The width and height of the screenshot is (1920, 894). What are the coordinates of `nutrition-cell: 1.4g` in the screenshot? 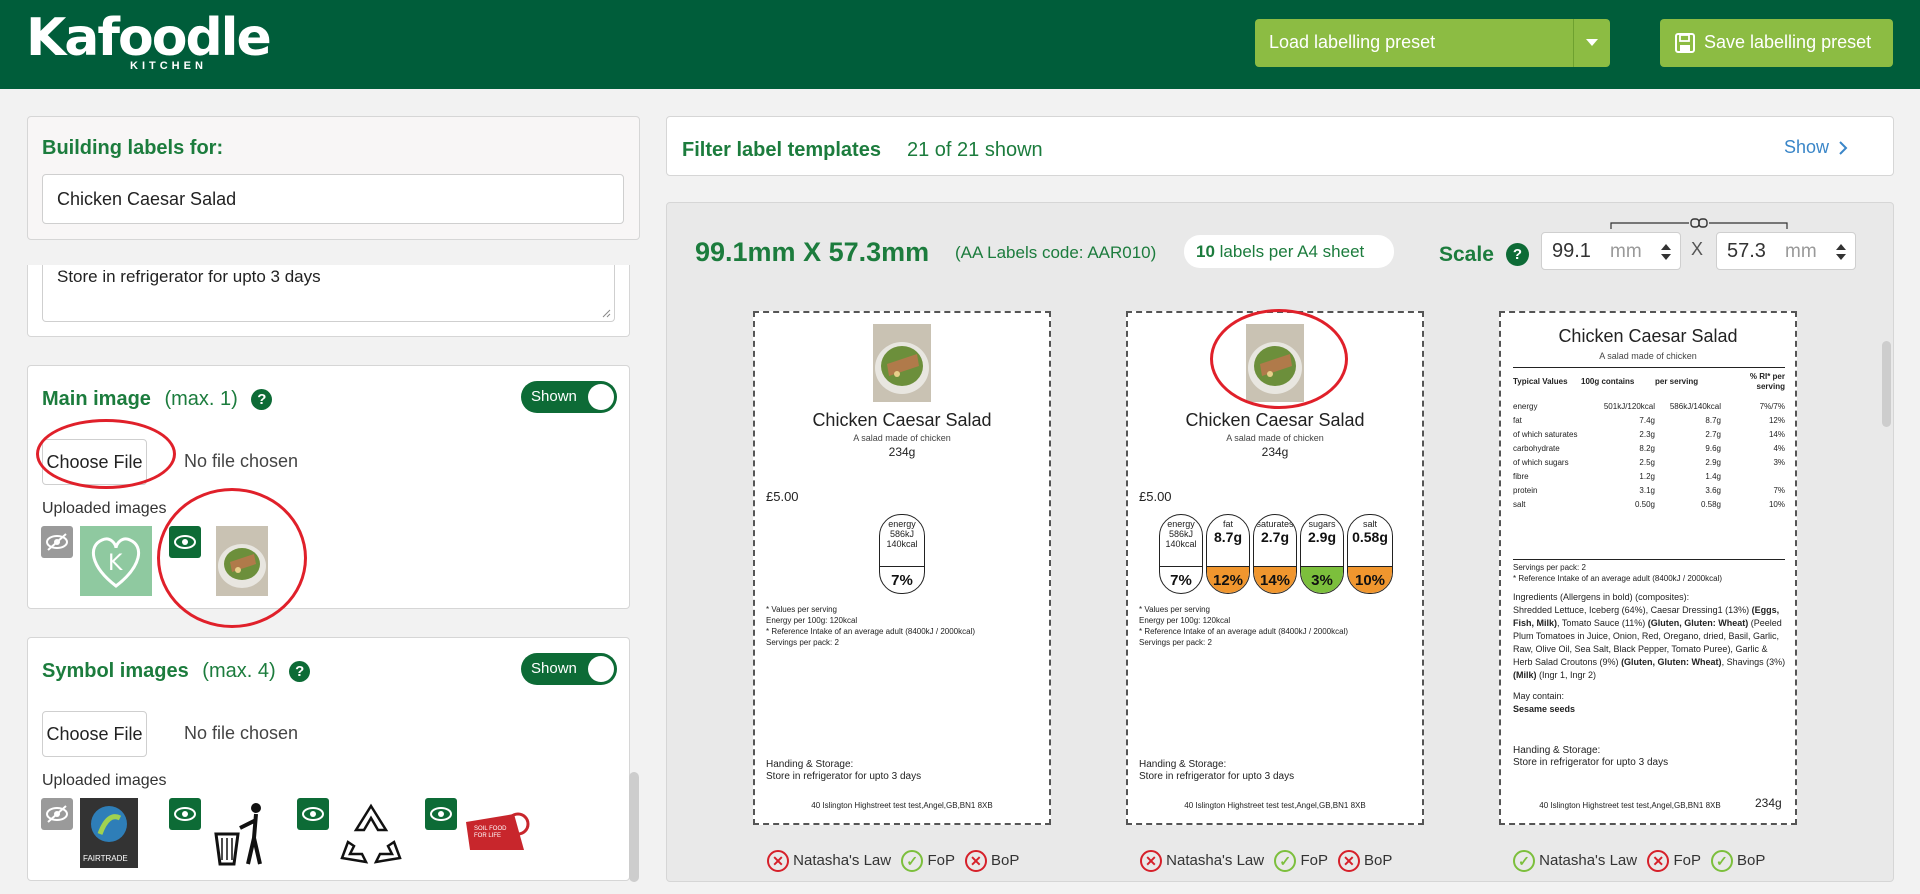 It's located at (1713, 476).